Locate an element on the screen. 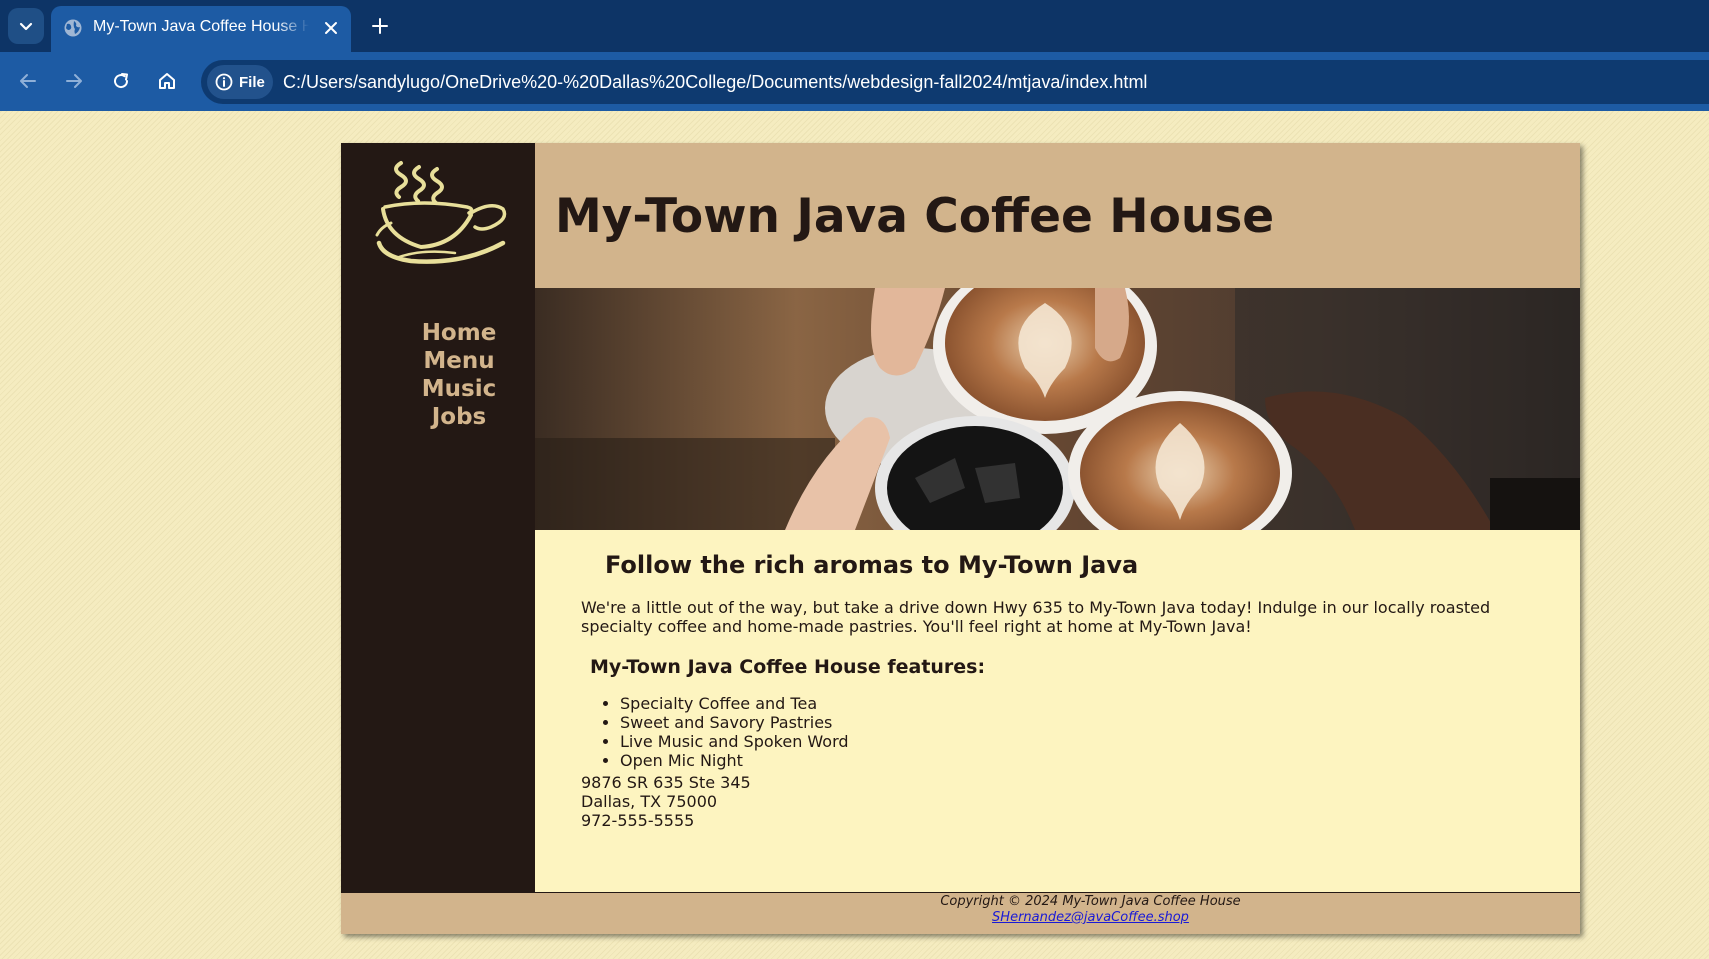 The height and width of the screenshot is (959, 1709). nav-link-label: Jobs is located at coordinates (459, 417).